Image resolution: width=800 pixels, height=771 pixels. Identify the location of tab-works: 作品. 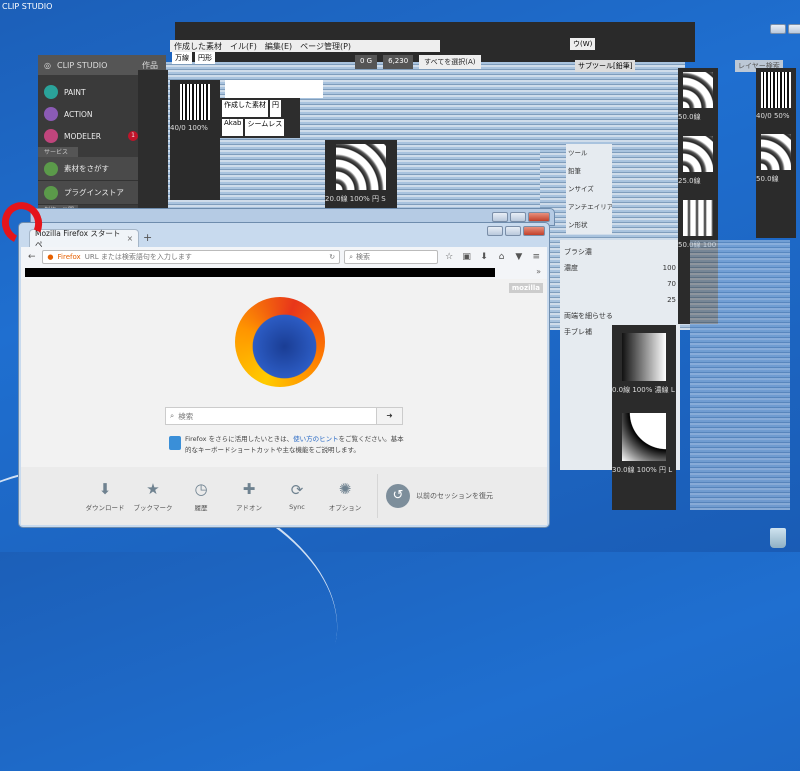
(150, 65).